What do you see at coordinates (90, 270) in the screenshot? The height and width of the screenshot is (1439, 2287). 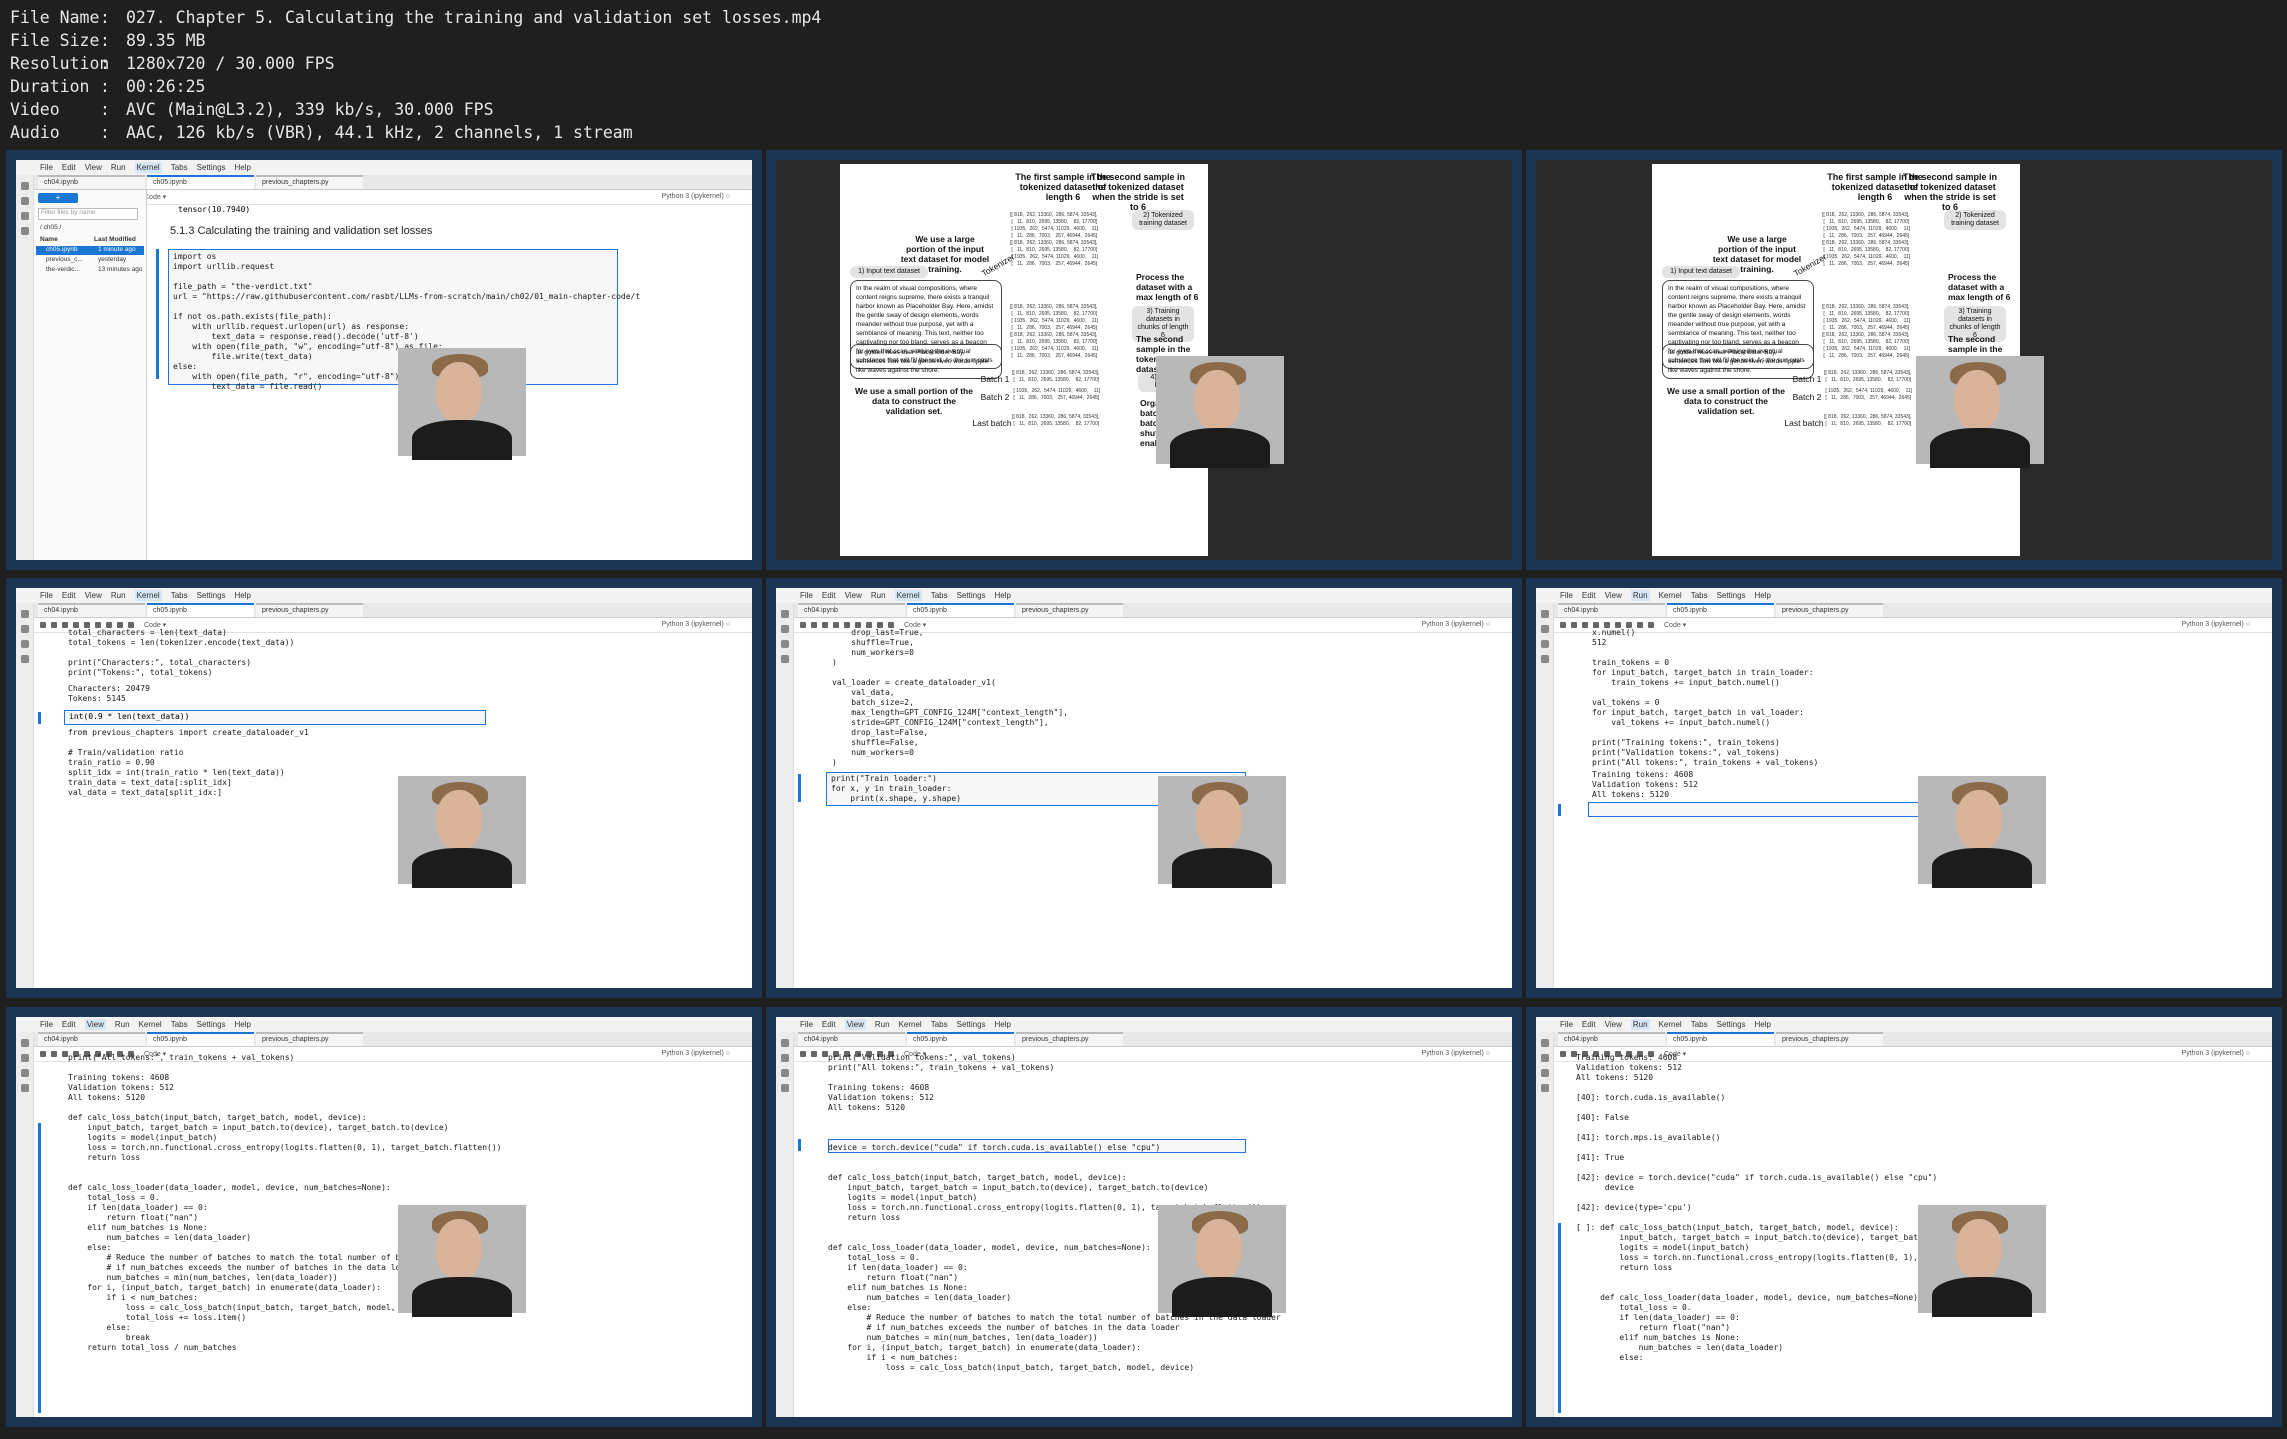 I see `file-row: the-verdic... 13 minutes ago` at bounding box center [90, 270].